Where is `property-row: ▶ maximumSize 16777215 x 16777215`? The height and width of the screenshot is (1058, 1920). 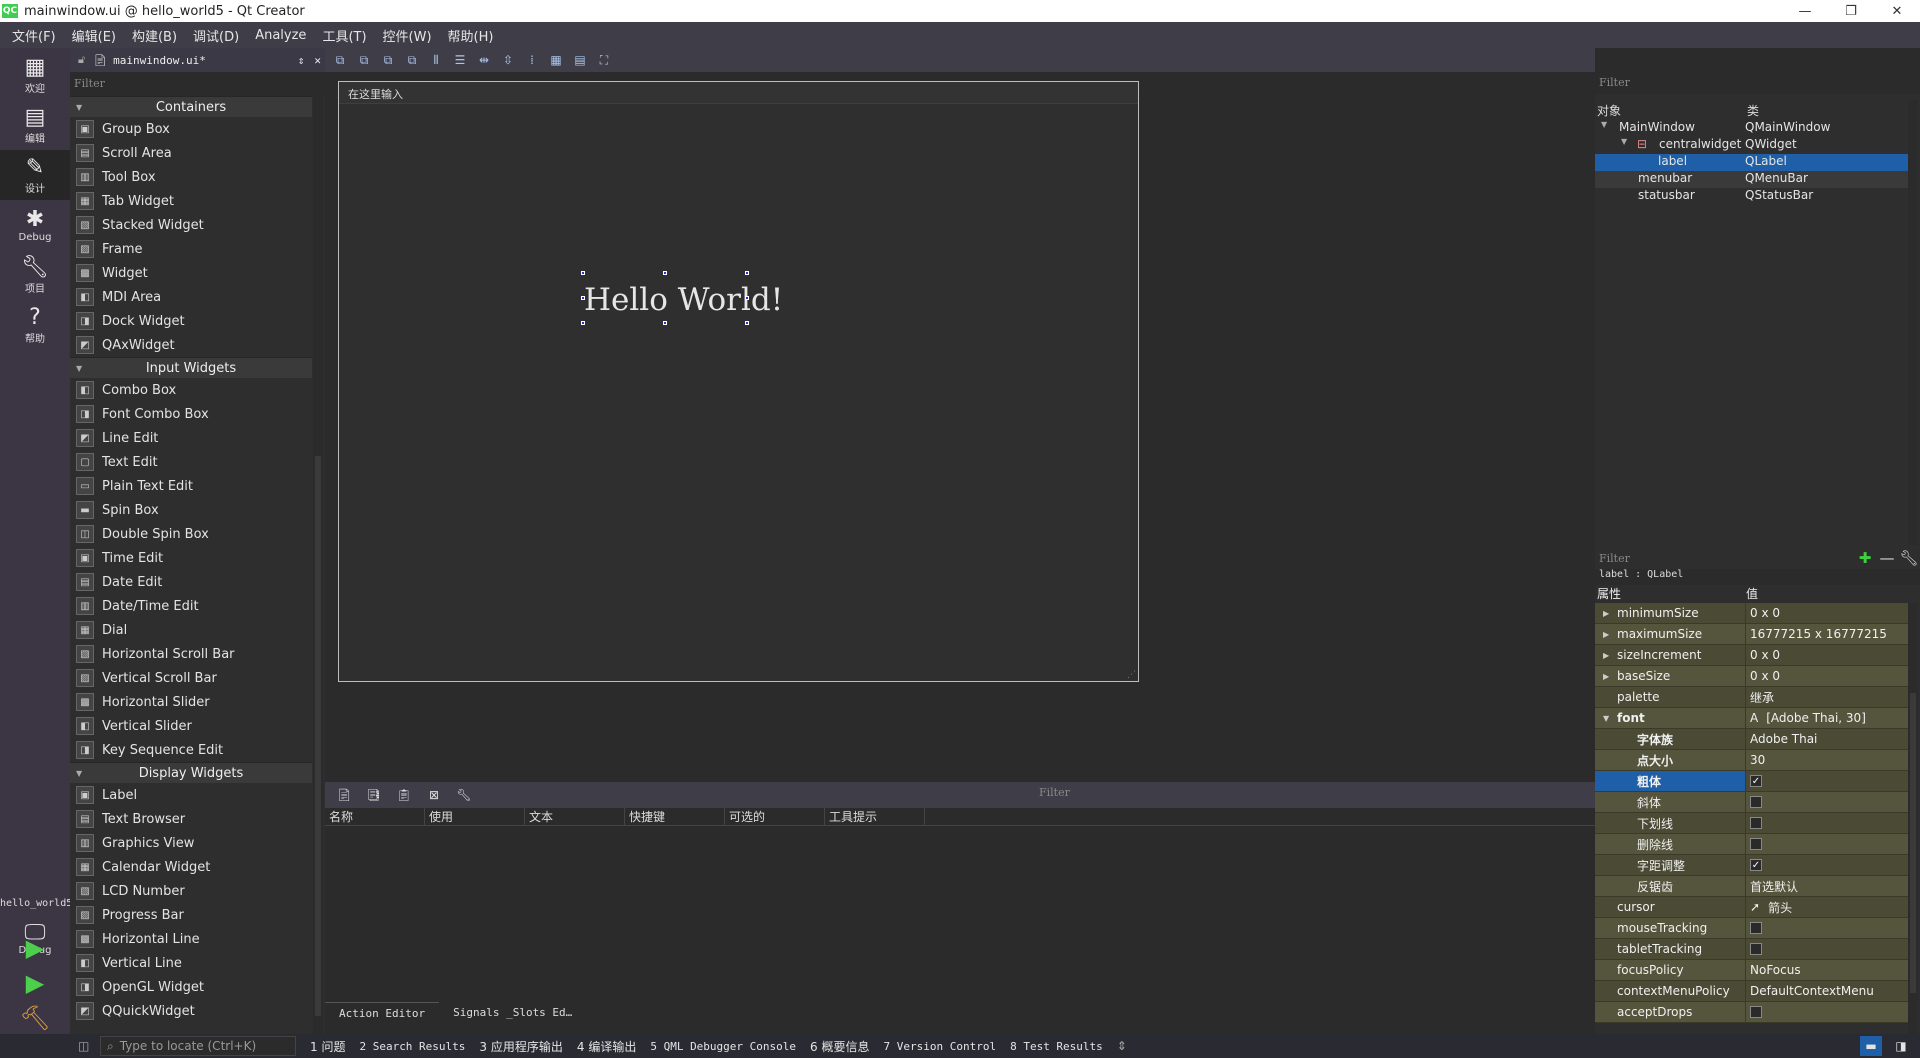
property-row: ▶ maximumSize 16777215 x 16777215 is located at coordinates (1751, 634).